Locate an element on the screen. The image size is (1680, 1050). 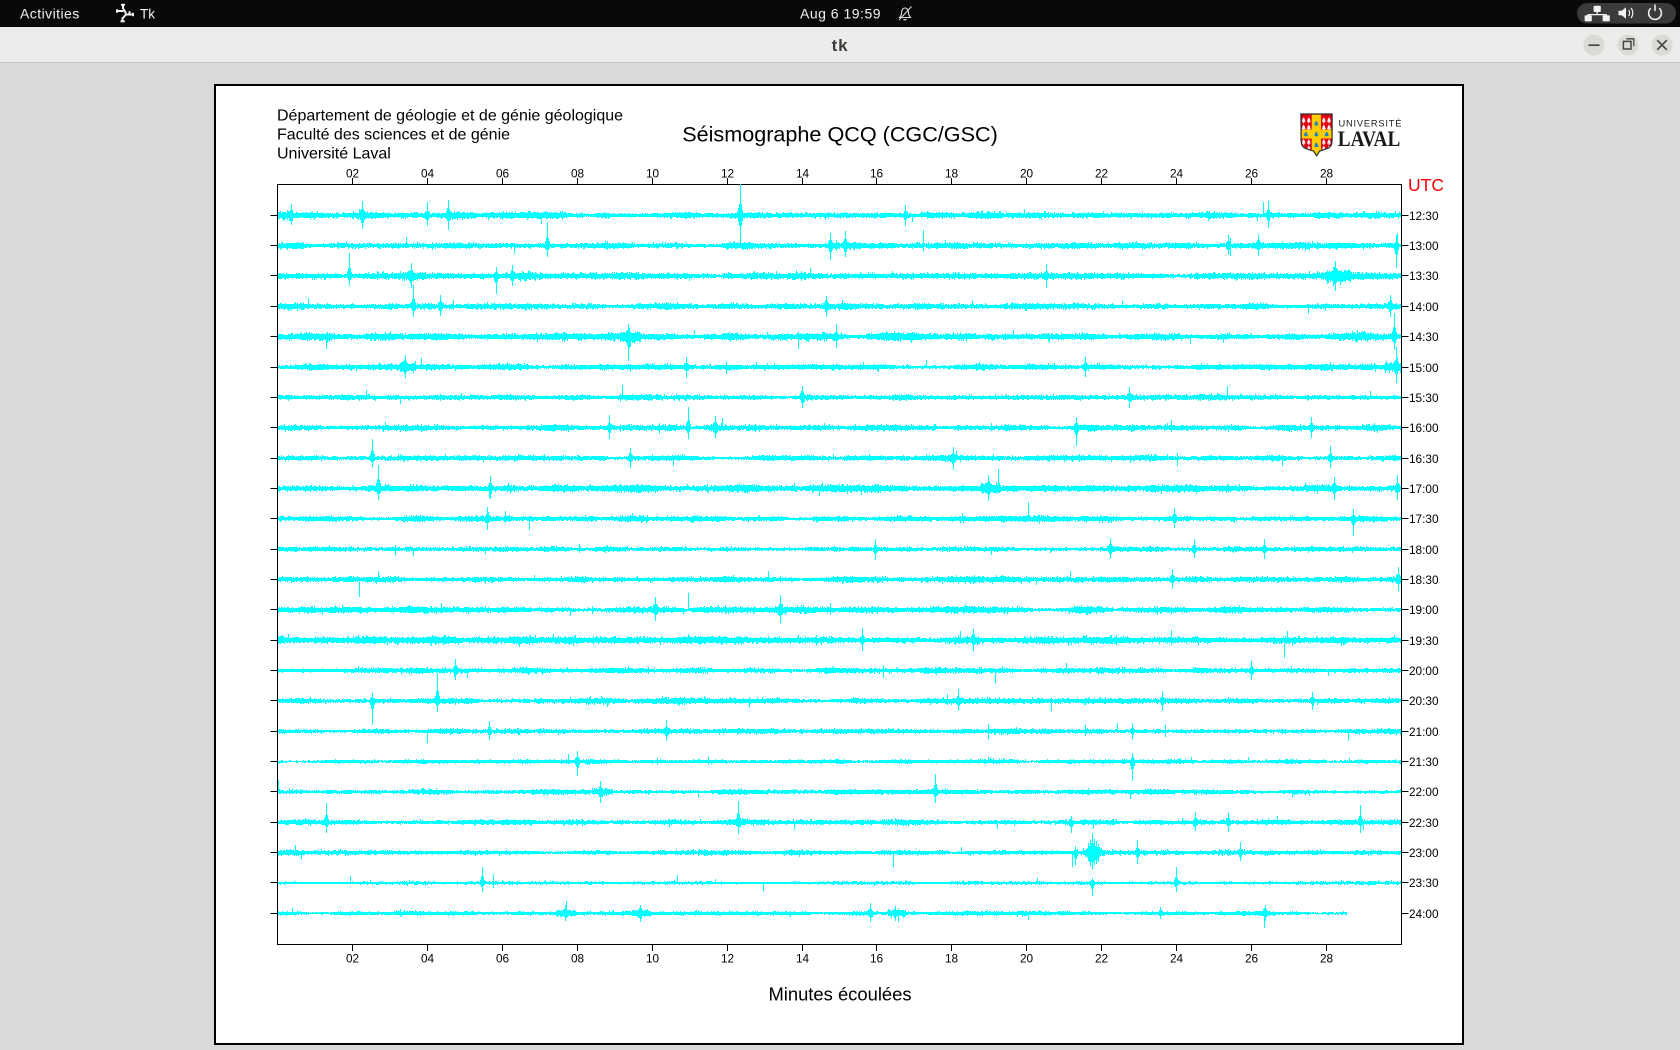
svg-text: 15:30 is located at coordinates (1424, 398).